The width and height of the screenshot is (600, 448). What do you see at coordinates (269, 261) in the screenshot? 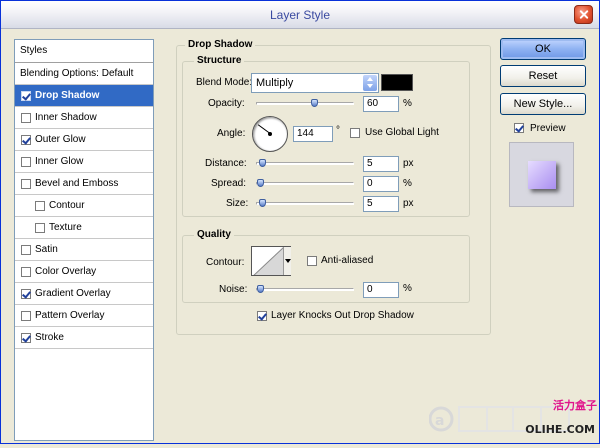
I see `contour-curve-icon` at bounding box center [269, 261].